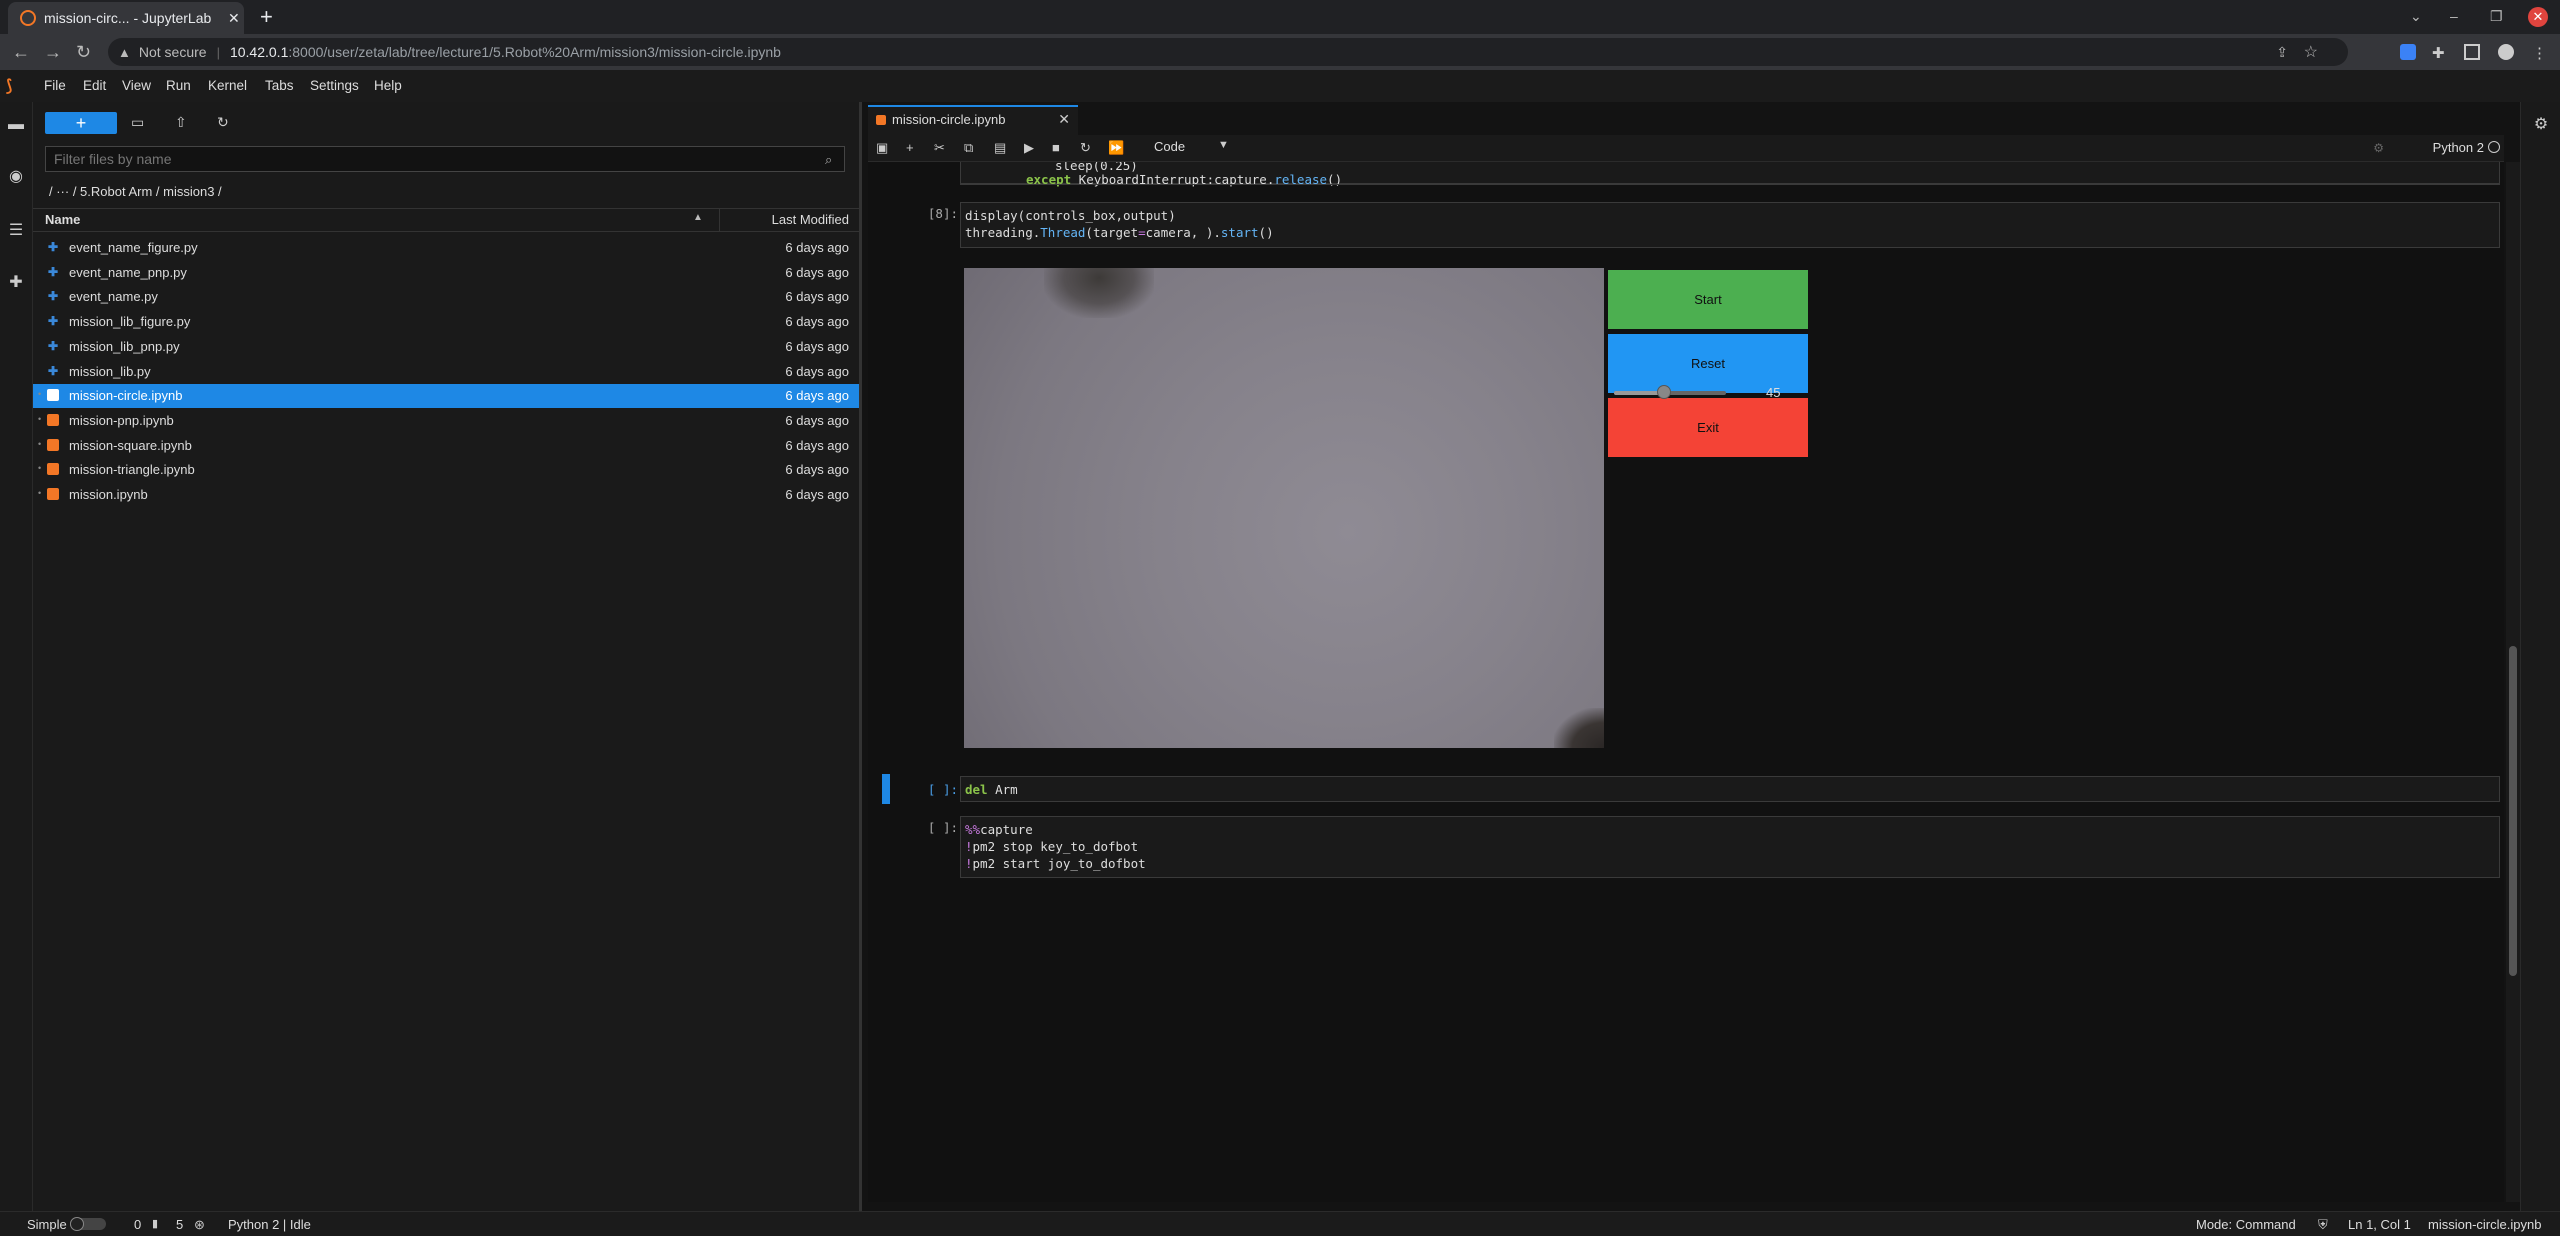 The height and width of the screenshot is (1236, 2560). I want to click on file-list-header: Name ▲ Last Modified, so click(446, 220).